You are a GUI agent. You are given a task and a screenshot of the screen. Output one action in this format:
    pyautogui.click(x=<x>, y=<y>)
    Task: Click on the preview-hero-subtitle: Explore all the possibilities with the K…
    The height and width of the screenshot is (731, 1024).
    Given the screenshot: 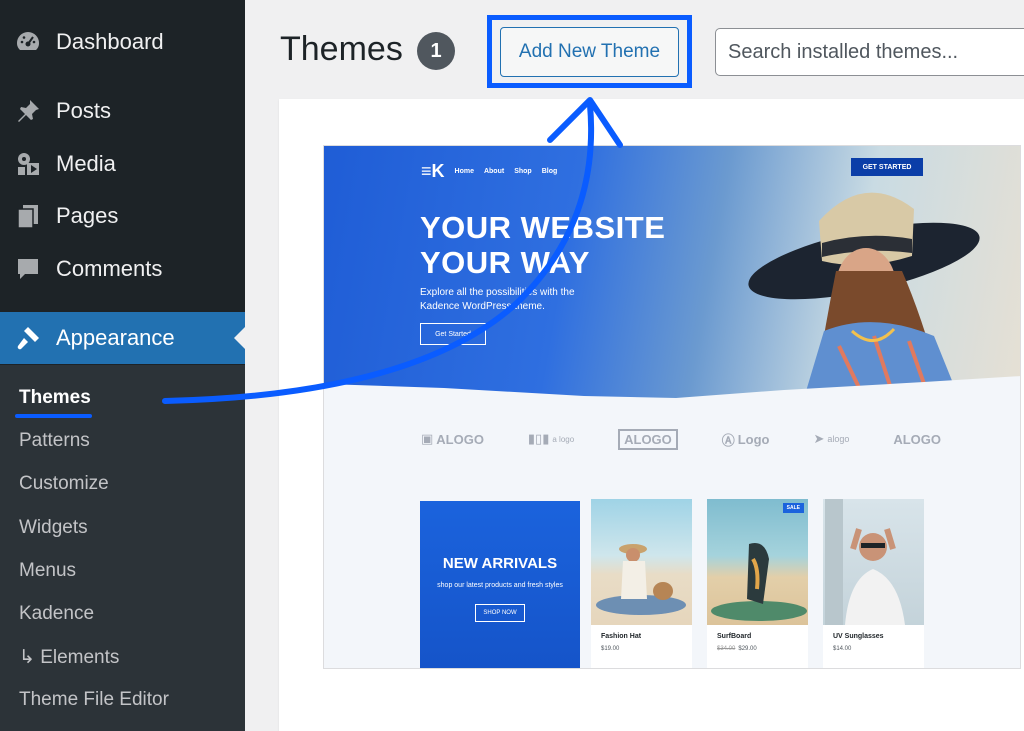 What is the action you would take?
    pyautogui.click(x=497, y=299)
    